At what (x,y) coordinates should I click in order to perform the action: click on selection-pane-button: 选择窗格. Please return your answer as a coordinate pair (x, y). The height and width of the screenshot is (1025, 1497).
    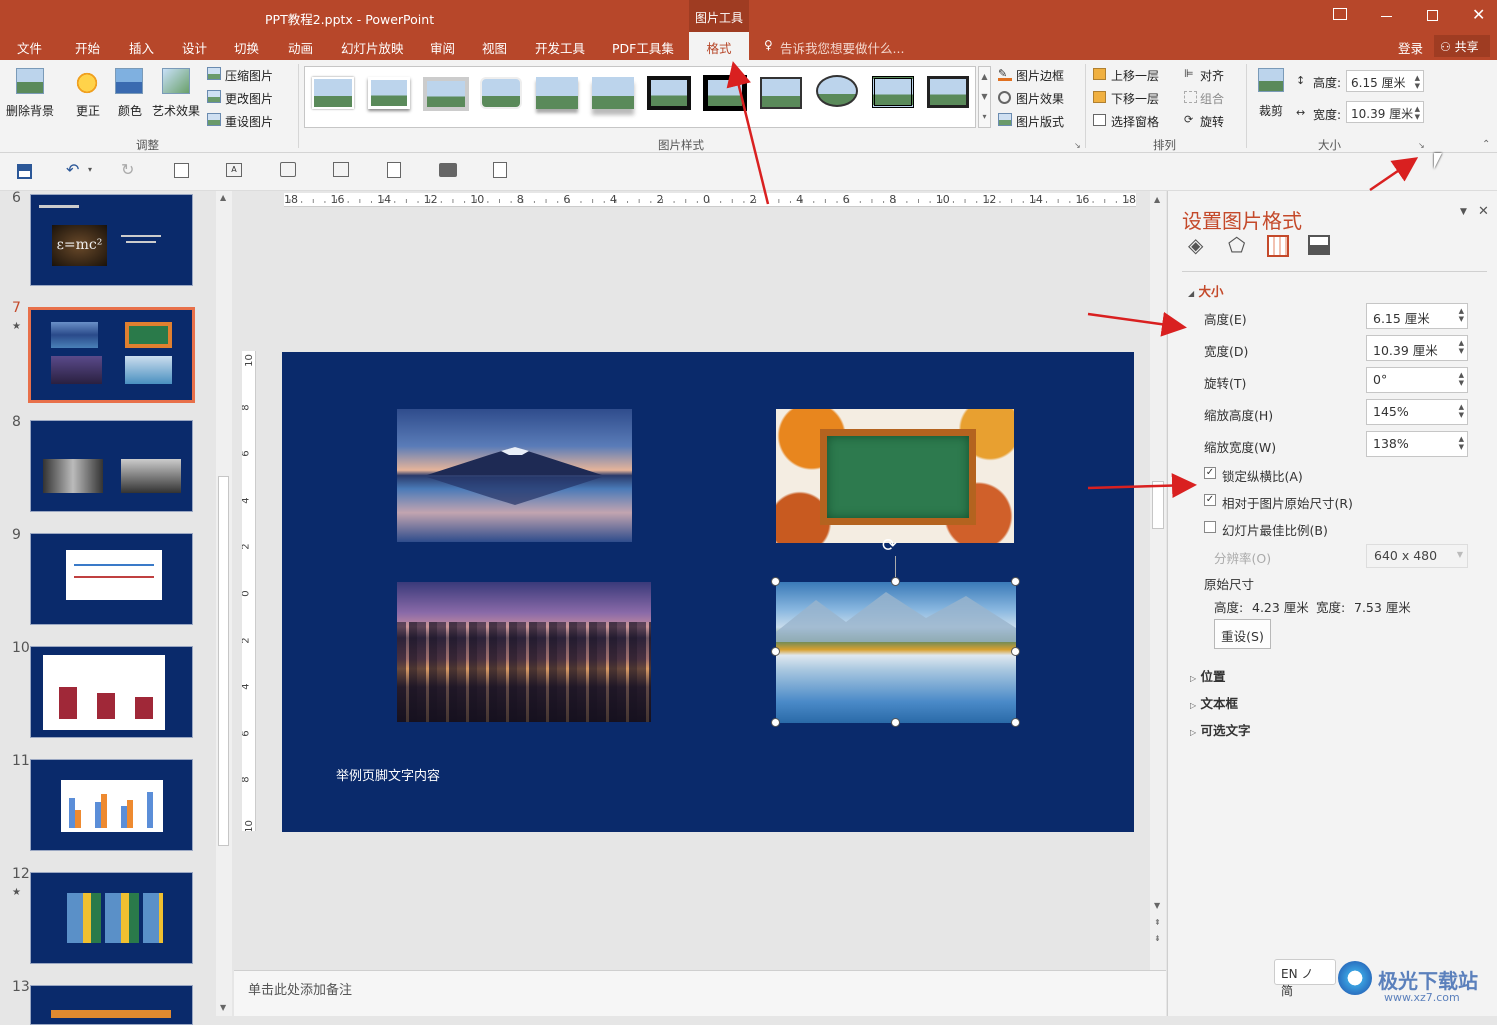
    Looking at the image, I should click on (1136, 121).